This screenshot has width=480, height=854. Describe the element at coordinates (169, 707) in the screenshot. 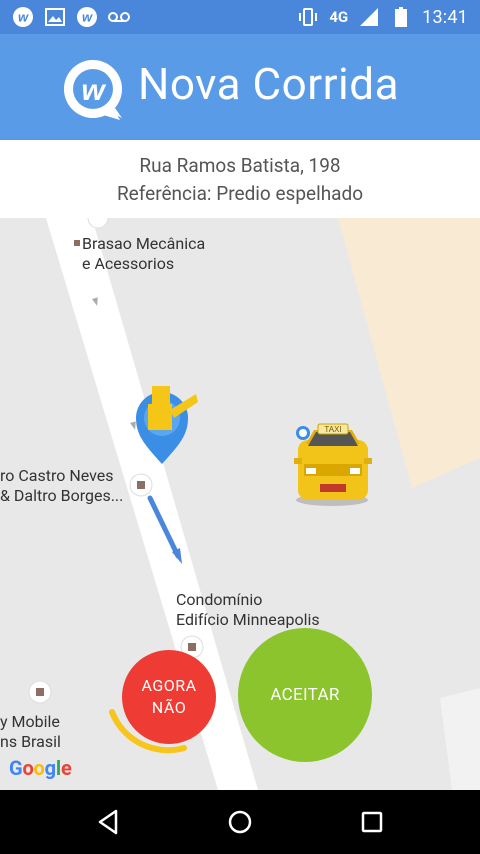

I see `decline-label-line2: NÃO` at that location.